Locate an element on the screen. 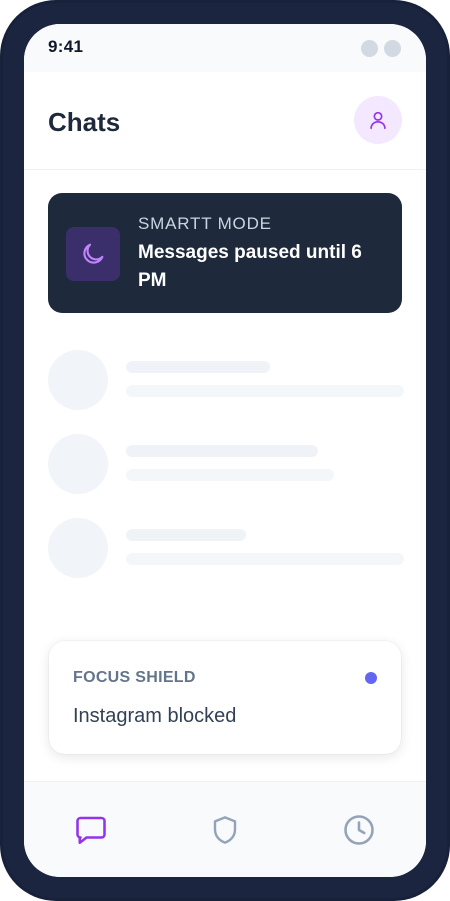 This screenshot has width=450, height=901. moon-icon is located at coordinates (93, 253).